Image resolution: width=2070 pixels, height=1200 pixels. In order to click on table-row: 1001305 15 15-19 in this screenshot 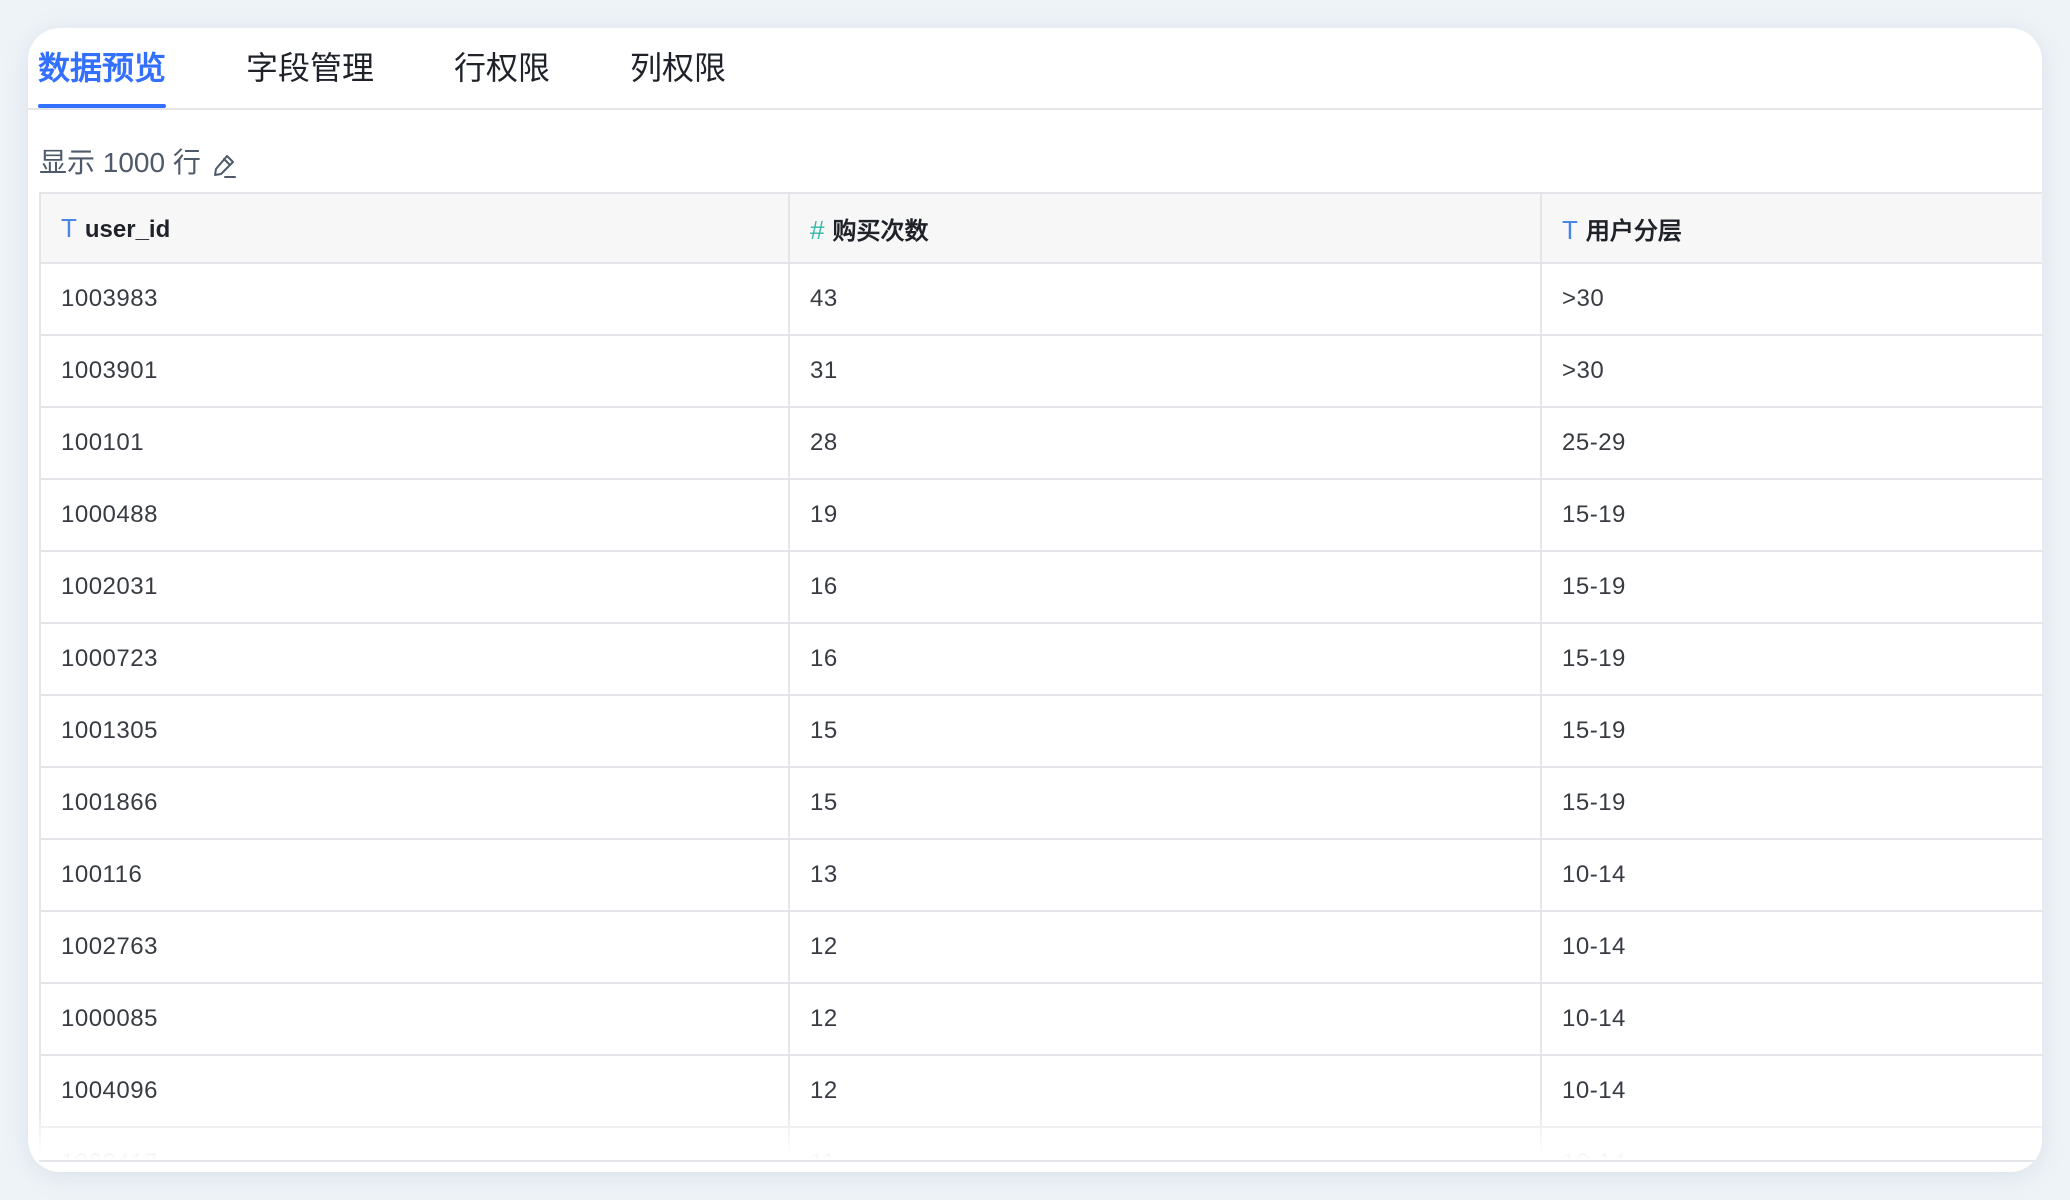, I will do `click(1041, 731)`.